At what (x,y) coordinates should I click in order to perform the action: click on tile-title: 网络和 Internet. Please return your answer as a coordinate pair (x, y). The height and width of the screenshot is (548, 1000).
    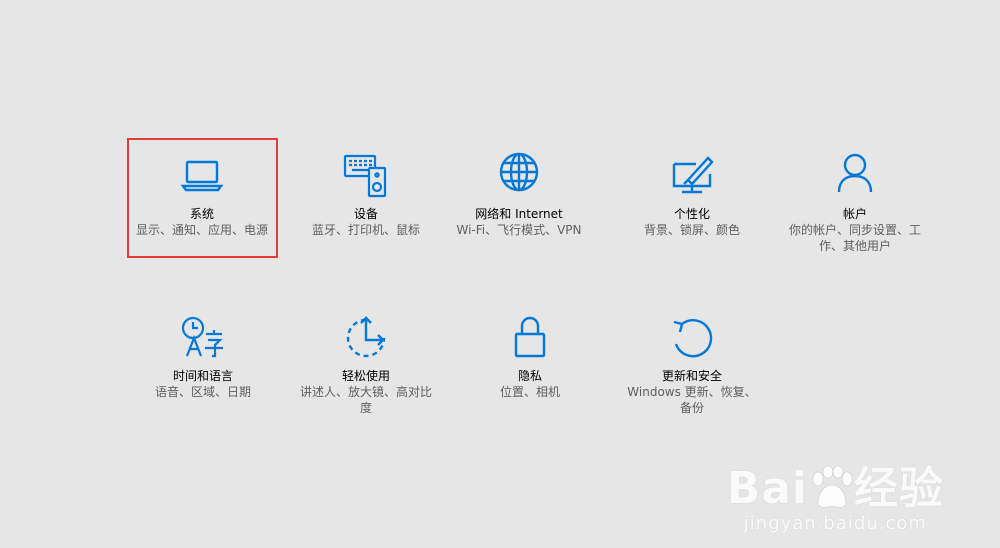
    Looking at the image, I should click on (519, 214).